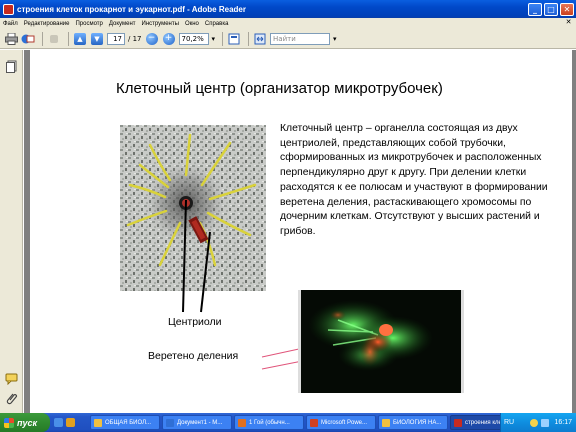 This screenshot has width=576, height=432. I want to click on close-button: ✕, so click(567, 9).